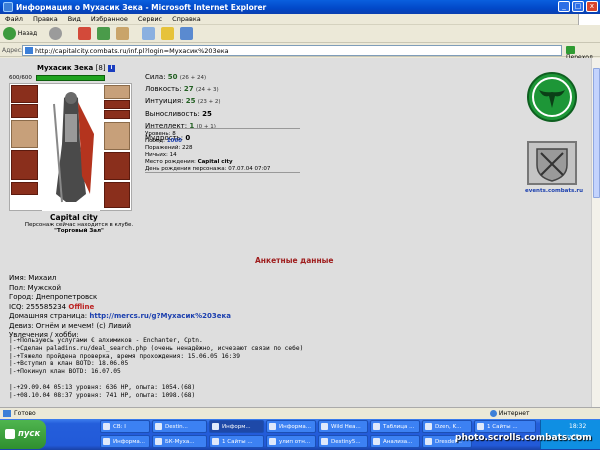 This screenshot has height=450, width=600. What do you see at coordinates (150, 18) in the screenshot?
I see `menu-tools: Сервис` at bounding box center [150, 18].